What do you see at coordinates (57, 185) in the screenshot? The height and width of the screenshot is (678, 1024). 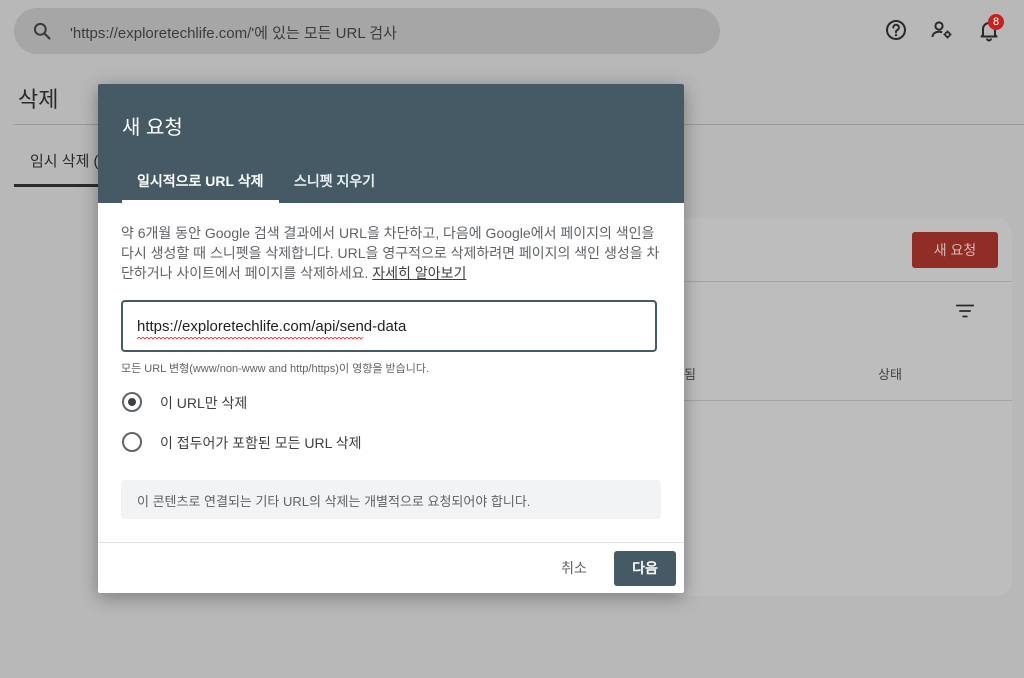 I see `tab-underline` at bounding box center [57, 185].